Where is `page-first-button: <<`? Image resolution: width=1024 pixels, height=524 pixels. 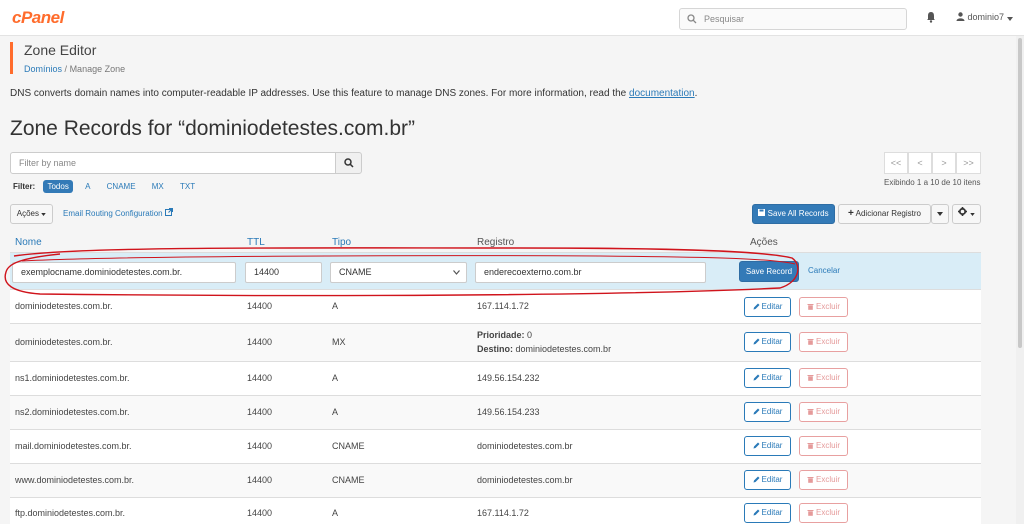
page-first-button: << is located at coordinates (896, 163).